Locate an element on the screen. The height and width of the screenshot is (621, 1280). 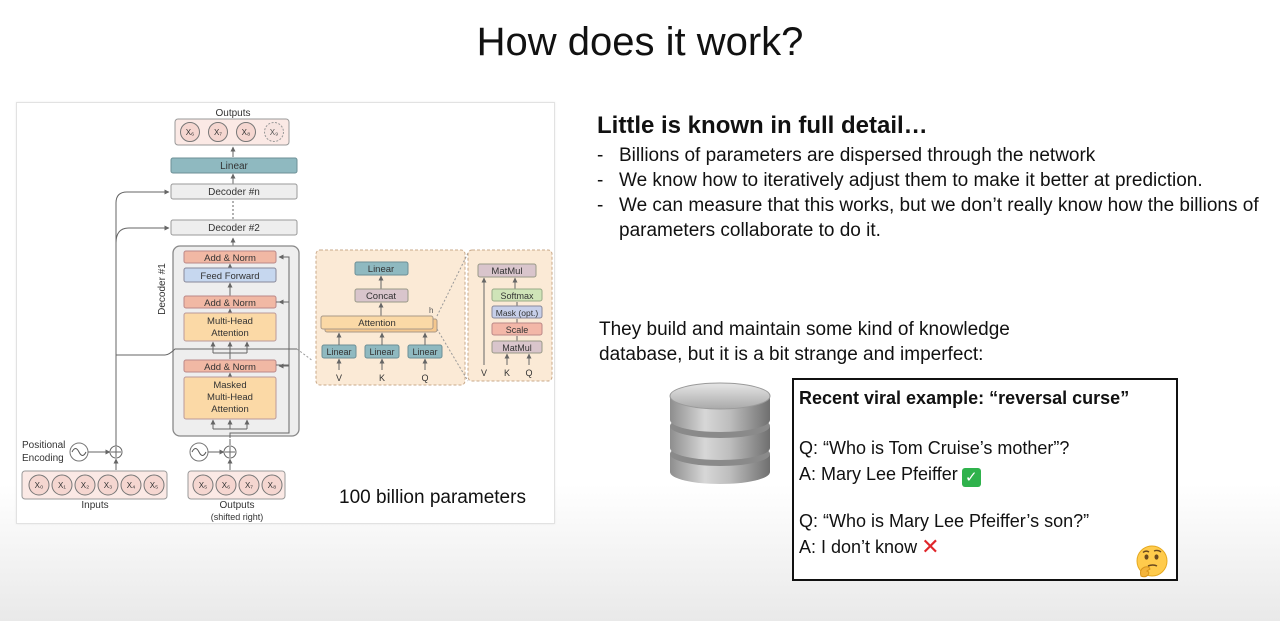
svg-text: X₁ is located at coordinates (62, 485).